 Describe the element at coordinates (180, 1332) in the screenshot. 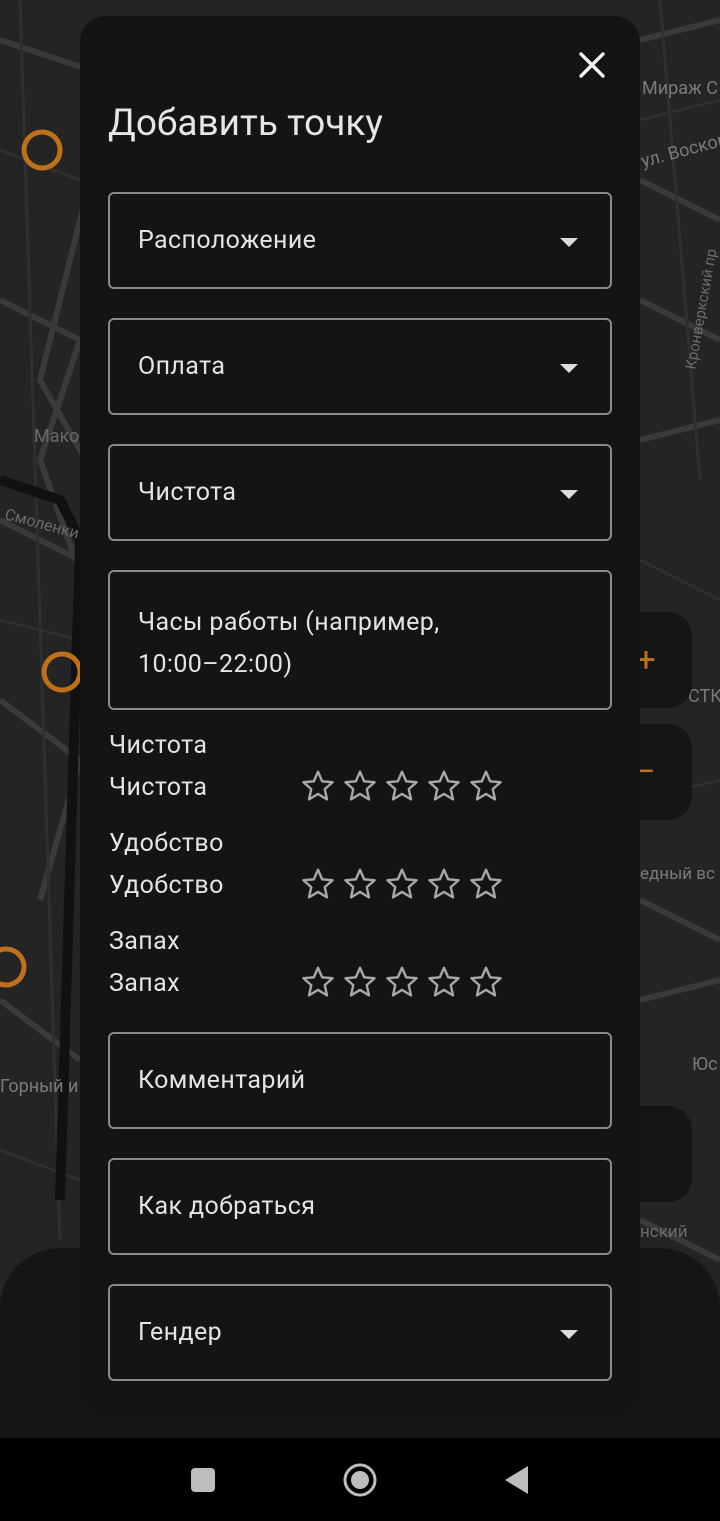

I see `gender-select-label: Гендер` at that location.